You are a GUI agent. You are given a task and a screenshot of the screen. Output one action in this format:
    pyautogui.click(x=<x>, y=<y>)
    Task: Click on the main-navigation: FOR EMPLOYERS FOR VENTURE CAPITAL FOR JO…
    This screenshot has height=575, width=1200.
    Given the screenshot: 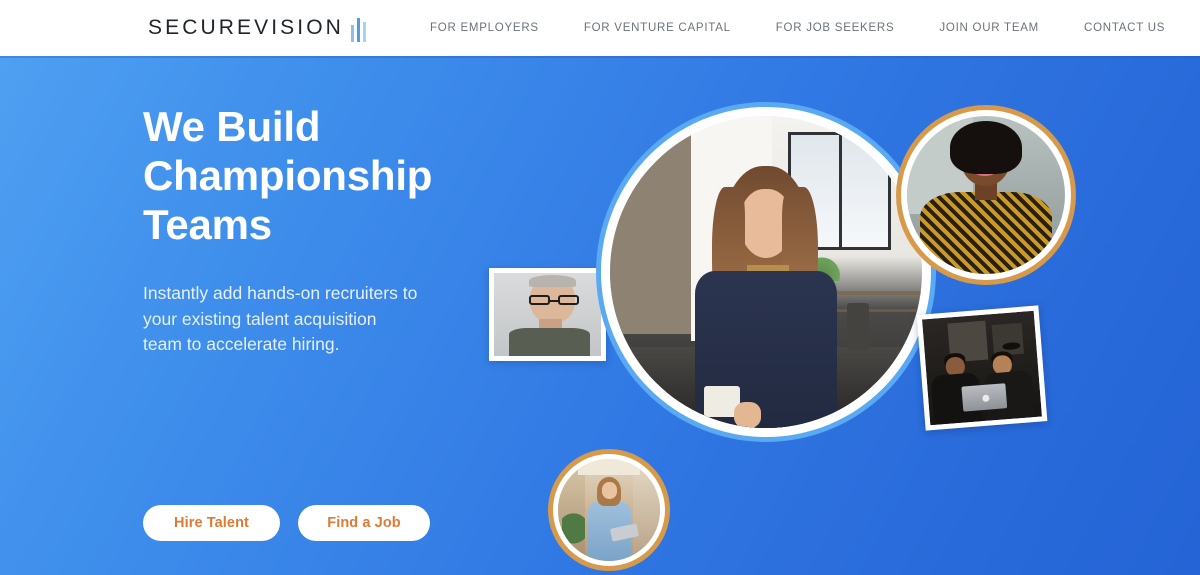 What is the action you would take?
    pyautogui.click(x=797, y=28)
    